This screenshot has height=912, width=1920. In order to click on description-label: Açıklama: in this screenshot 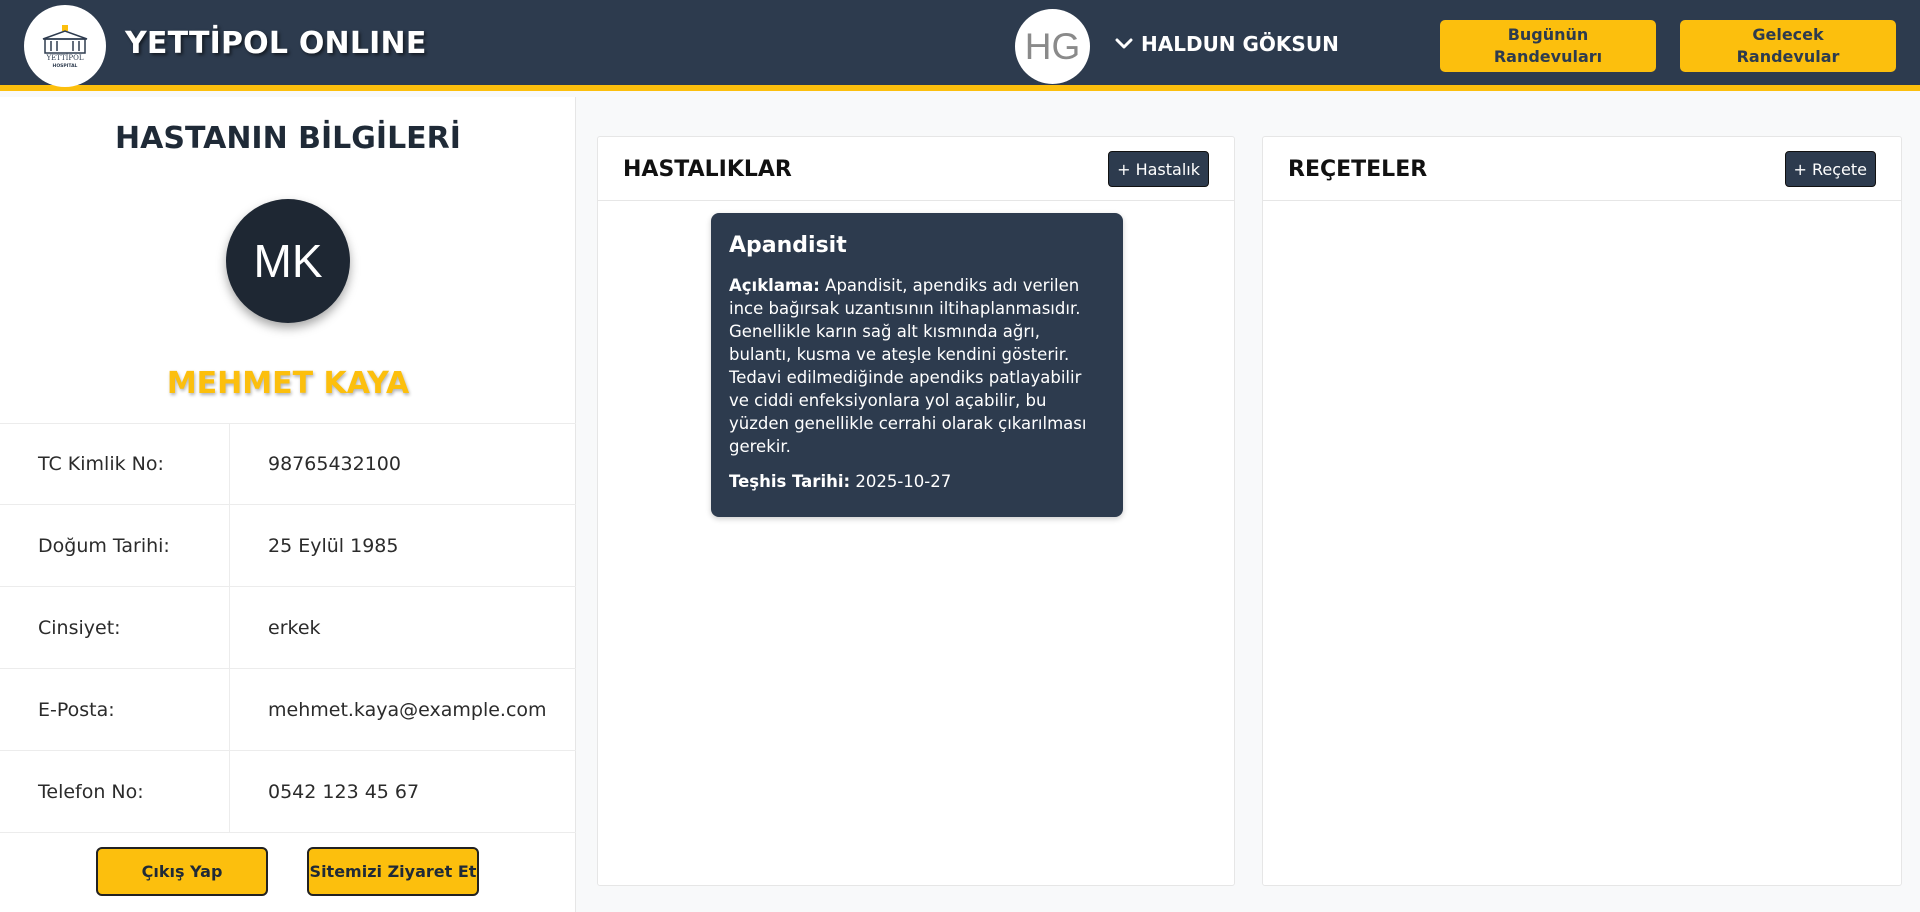, I will do `click(774, 285)`.